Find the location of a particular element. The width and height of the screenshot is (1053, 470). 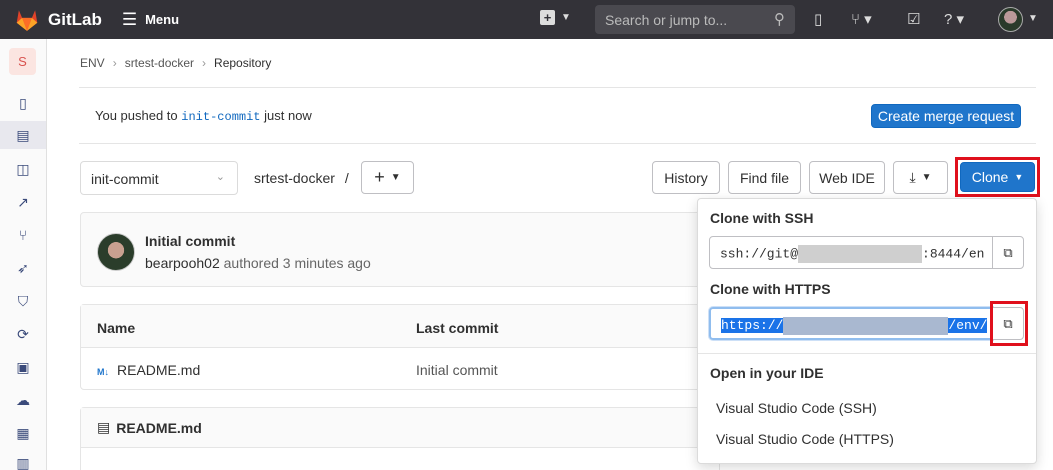

cicd-icon: ➶ is located at coordinates (23, 268).